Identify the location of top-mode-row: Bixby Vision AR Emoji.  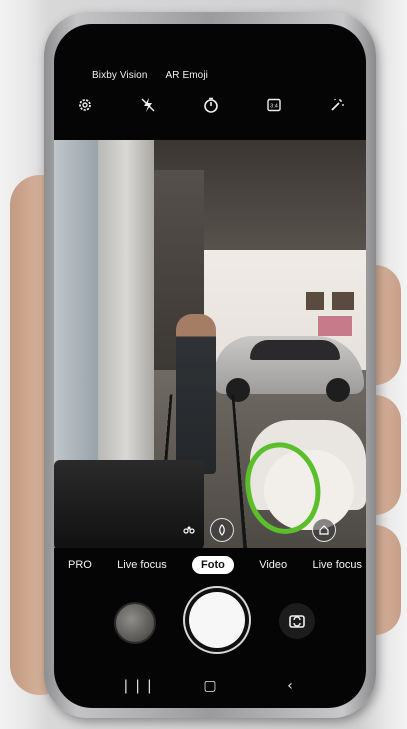
(150, 75).